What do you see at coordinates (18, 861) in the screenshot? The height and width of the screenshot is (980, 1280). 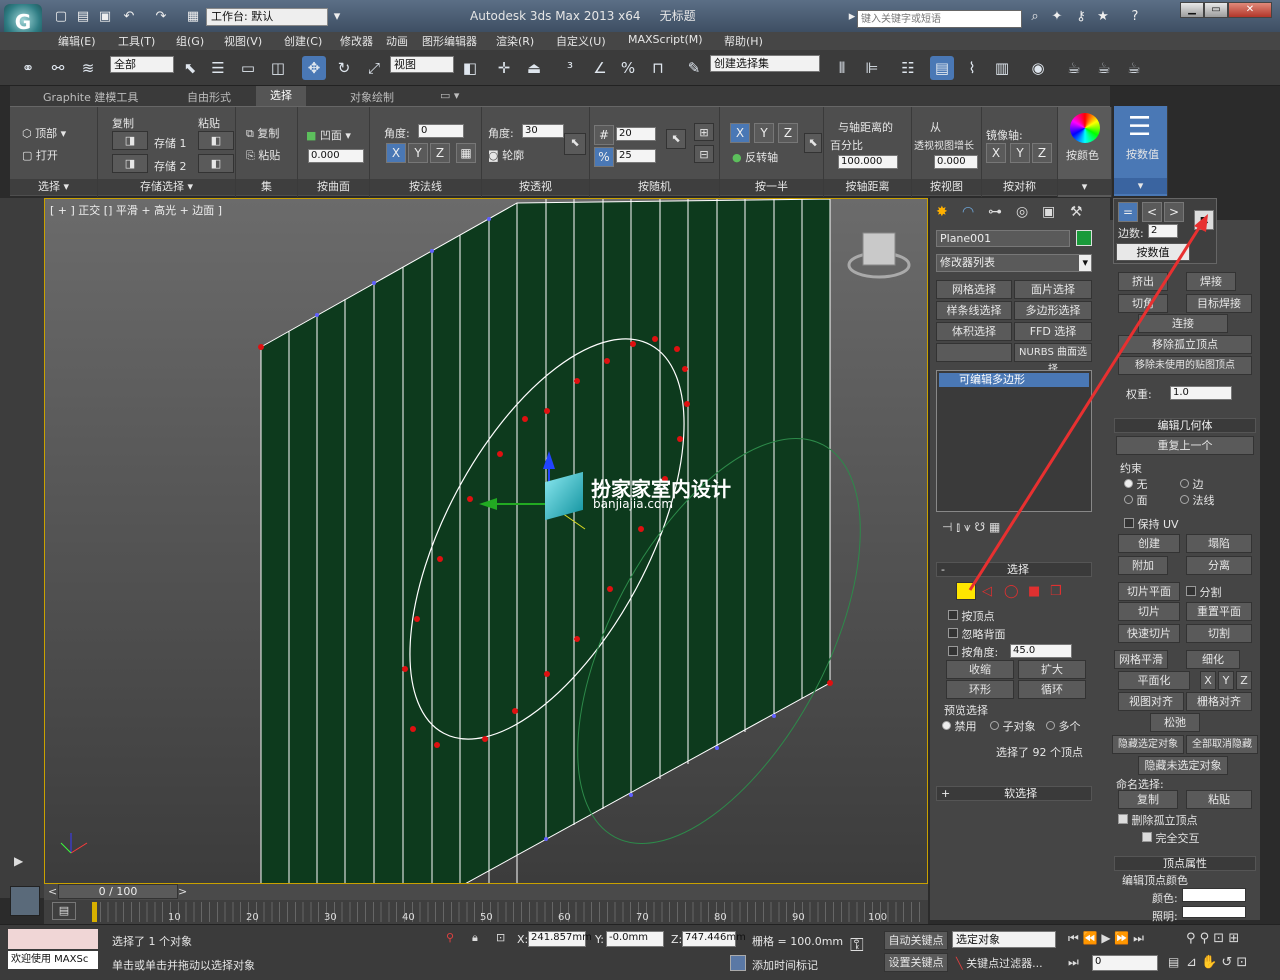 I see `expand-arrow-icon: ▶` at bounding box center [18, 861].